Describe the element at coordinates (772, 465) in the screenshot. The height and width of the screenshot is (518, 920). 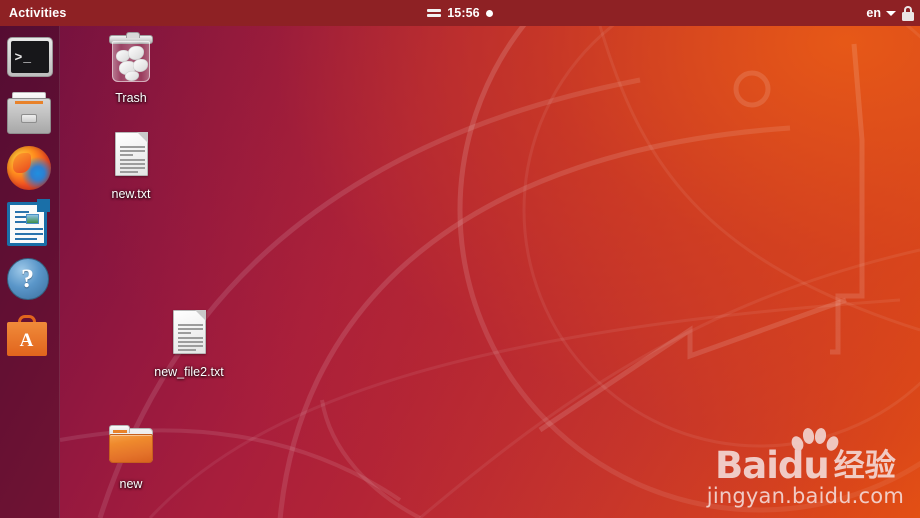
I see `baidu-wordmark: Baidu` at that location.